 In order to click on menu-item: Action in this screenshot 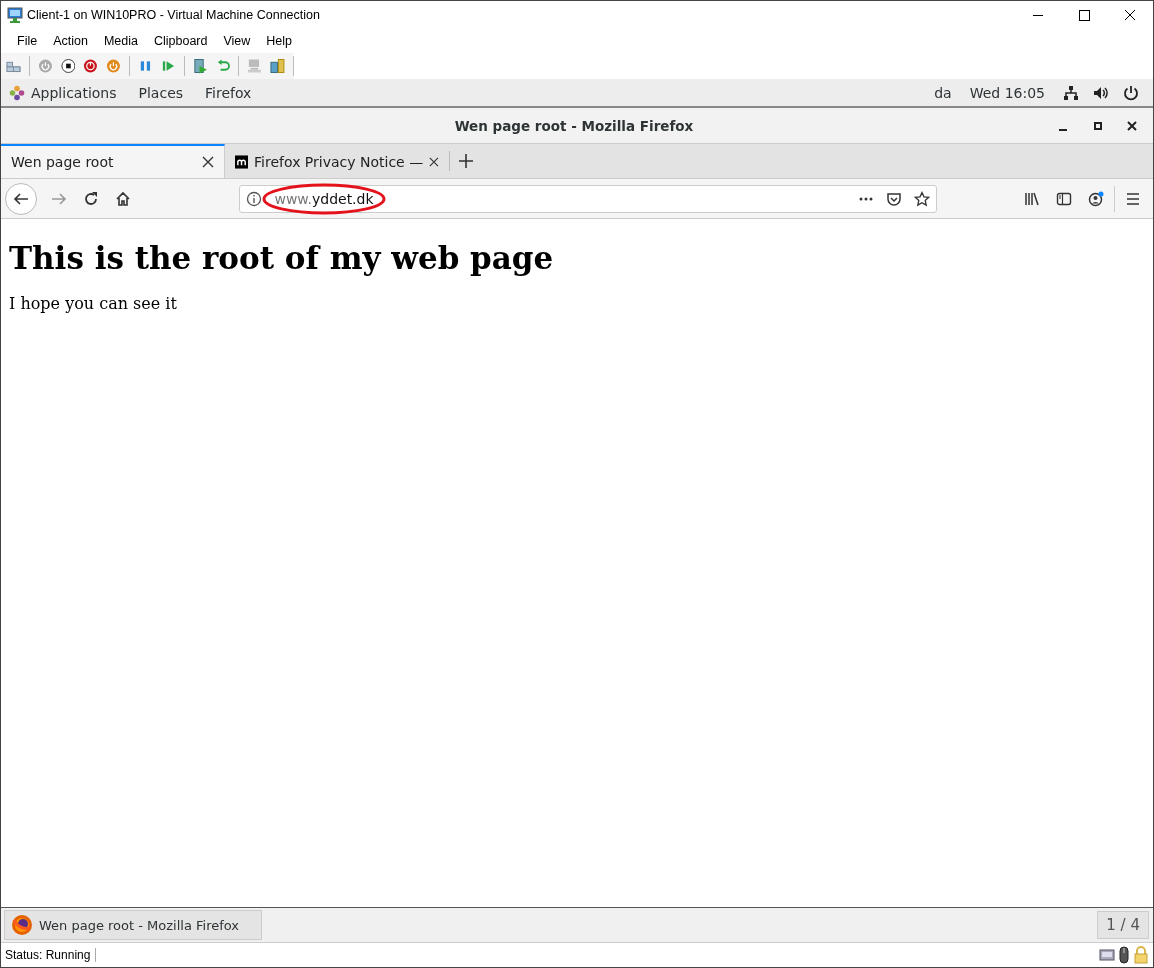, I will do `click(70, 41)`.